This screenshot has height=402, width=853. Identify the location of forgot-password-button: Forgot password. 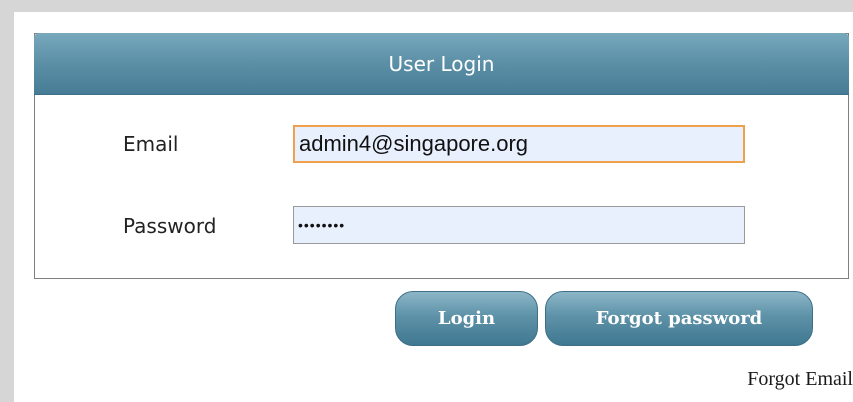
(679, 318).